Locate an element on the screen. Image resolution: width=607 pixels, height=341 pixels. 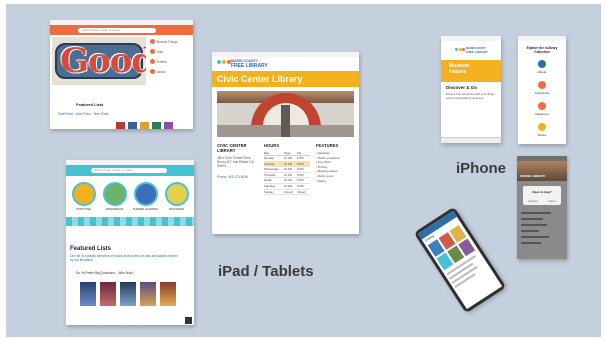
menu-item: Events is located at coordinates (170, 61).